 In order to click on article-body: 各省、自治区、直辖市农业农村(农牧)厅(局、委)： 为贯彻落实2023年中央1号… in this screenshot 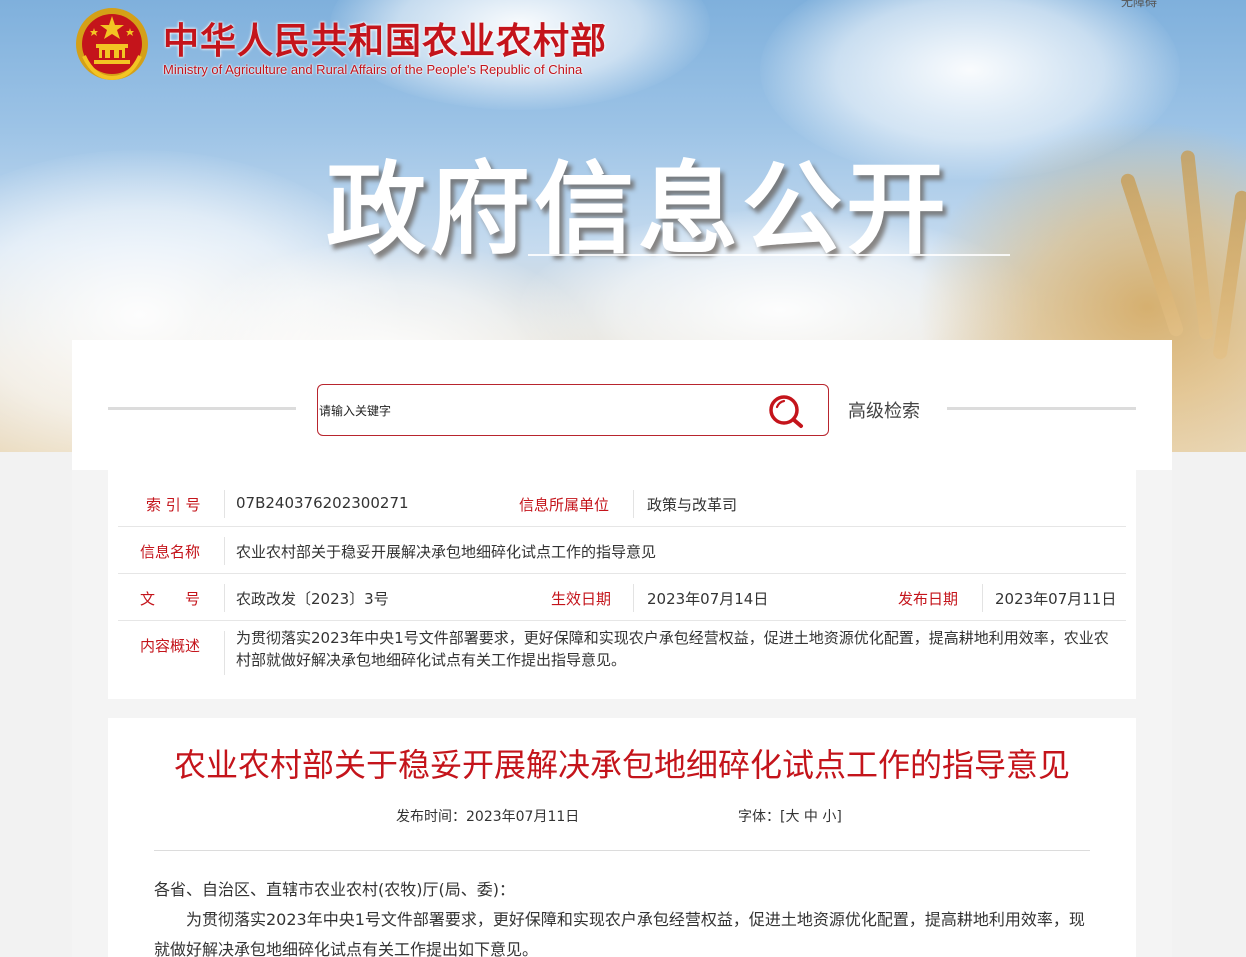, I will do `click(624, 916)`.